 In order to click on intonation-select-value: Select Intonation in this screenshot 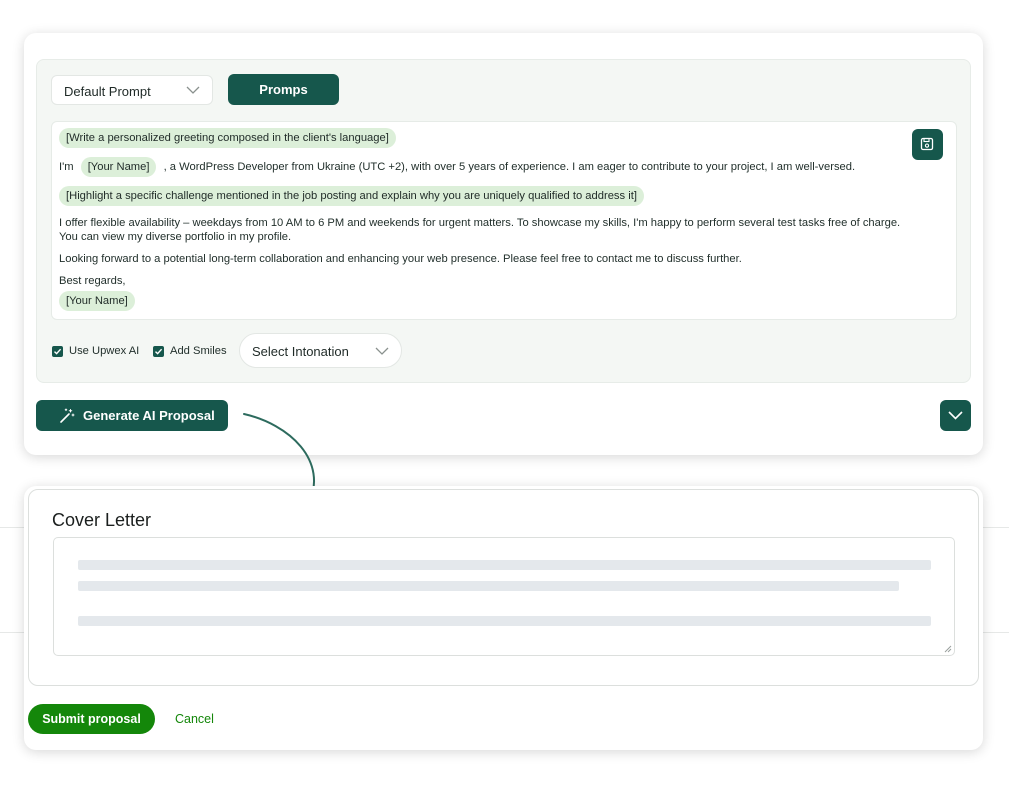, I will do `click(300, 351)`.